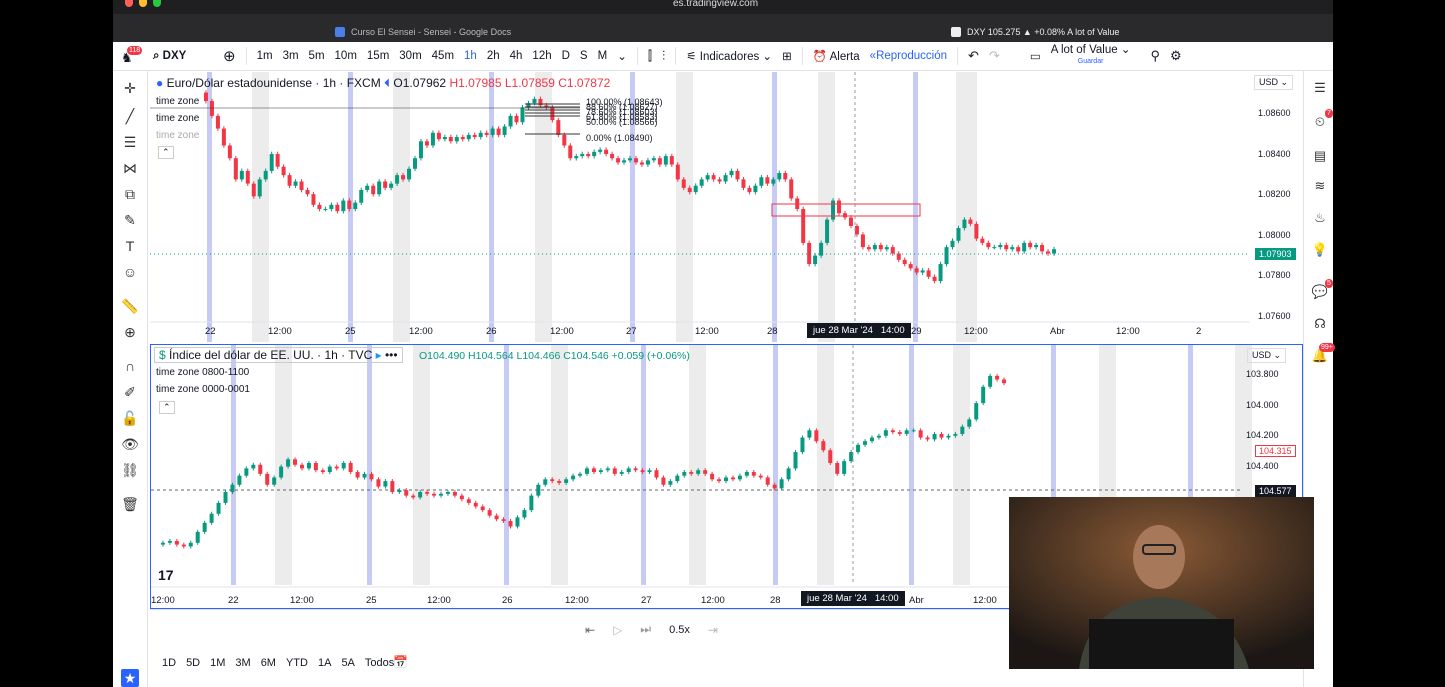 The height and width of the screenshot is (687, 1445). I want to click on timeframe-5D: 5D, so click(193, 663).